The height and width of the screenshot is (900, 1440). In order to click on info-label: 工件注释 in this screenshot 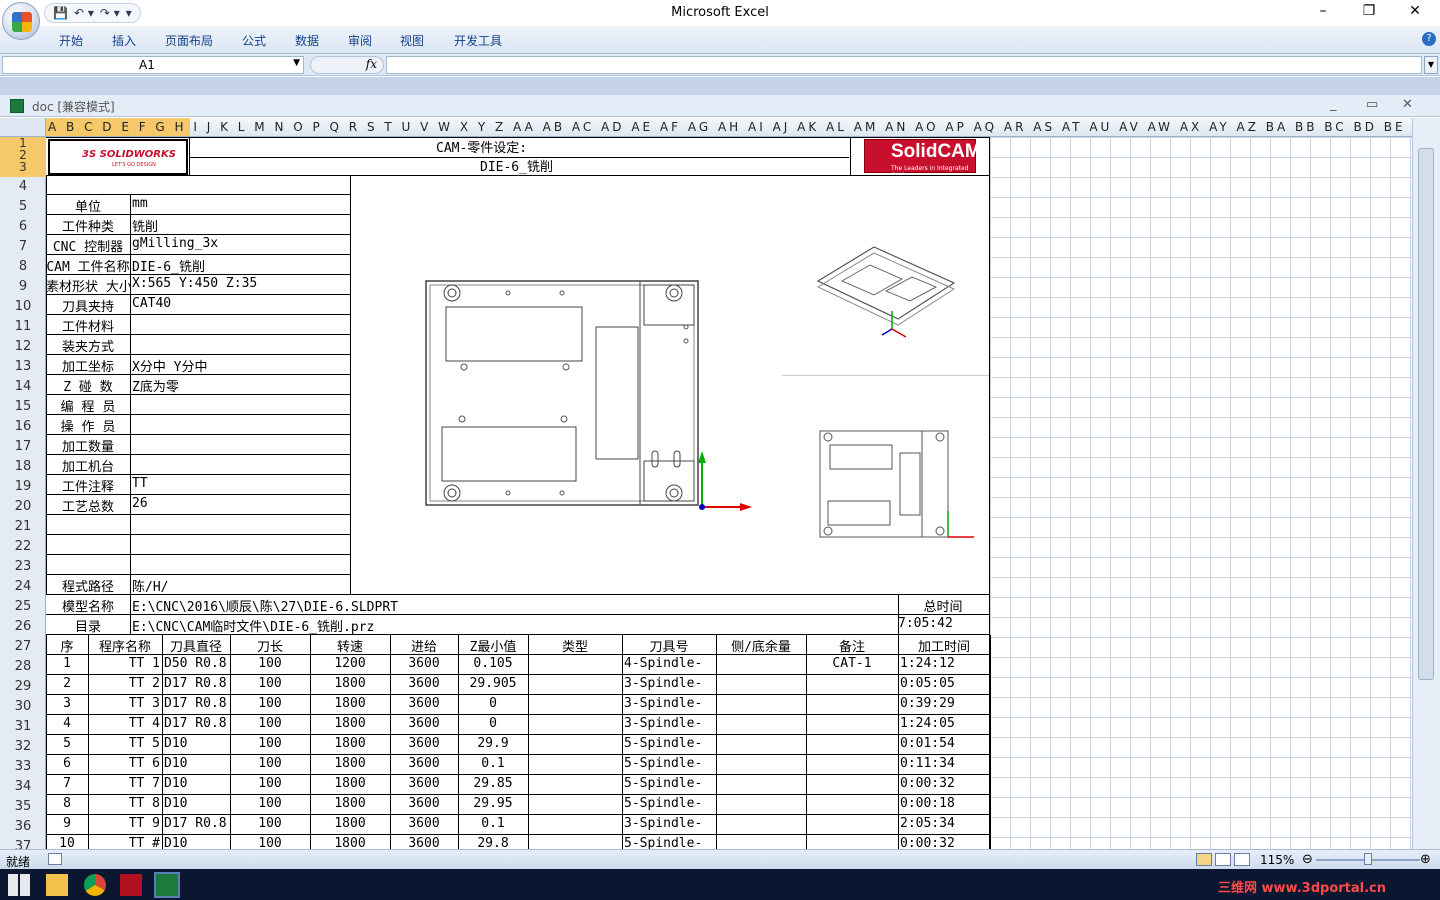, I will do `click(88, 485)`.